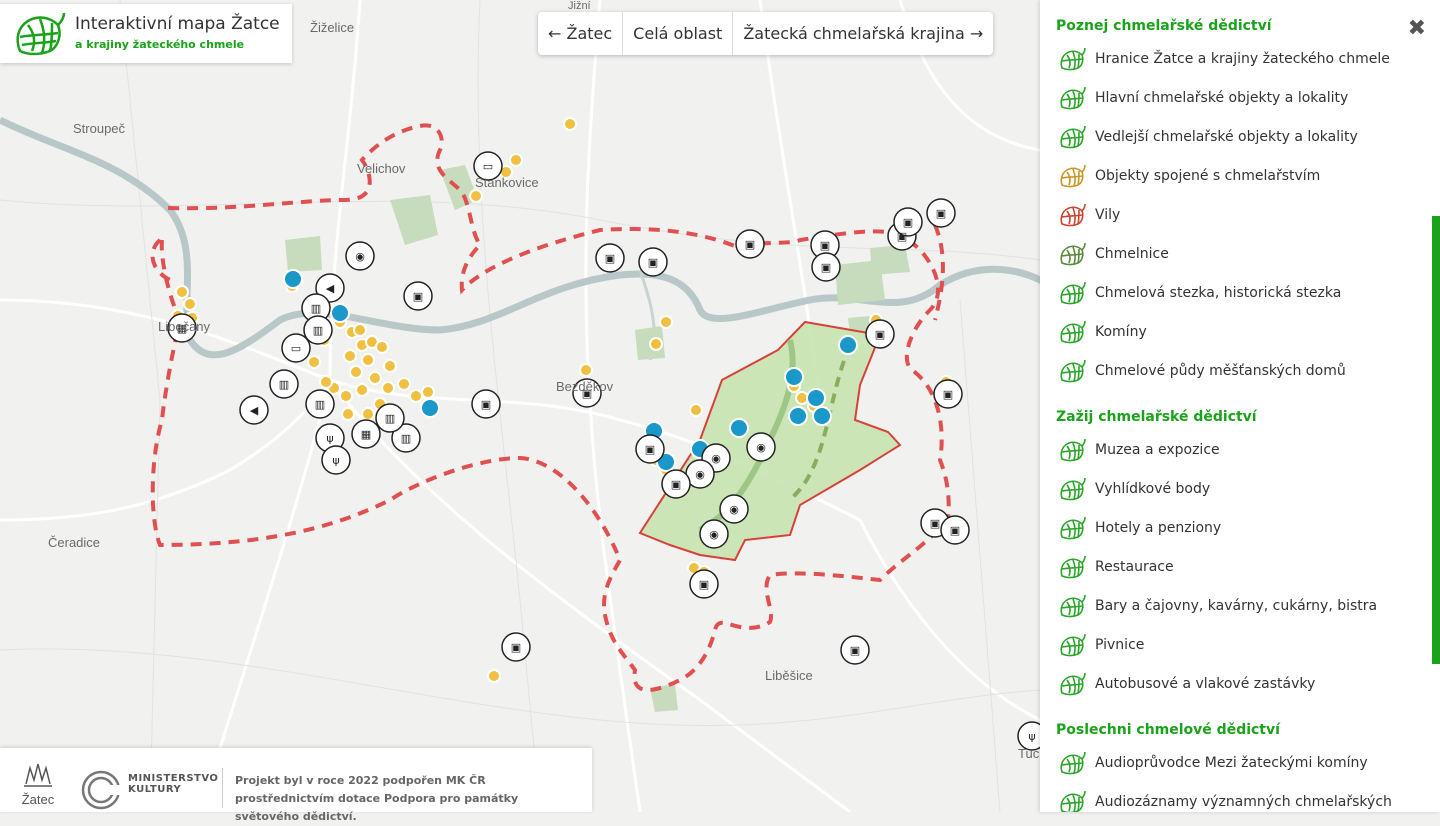  Describe the element at coordinates (74, 542) in the screenshot. I see `place-label: Čeradice` at that location.